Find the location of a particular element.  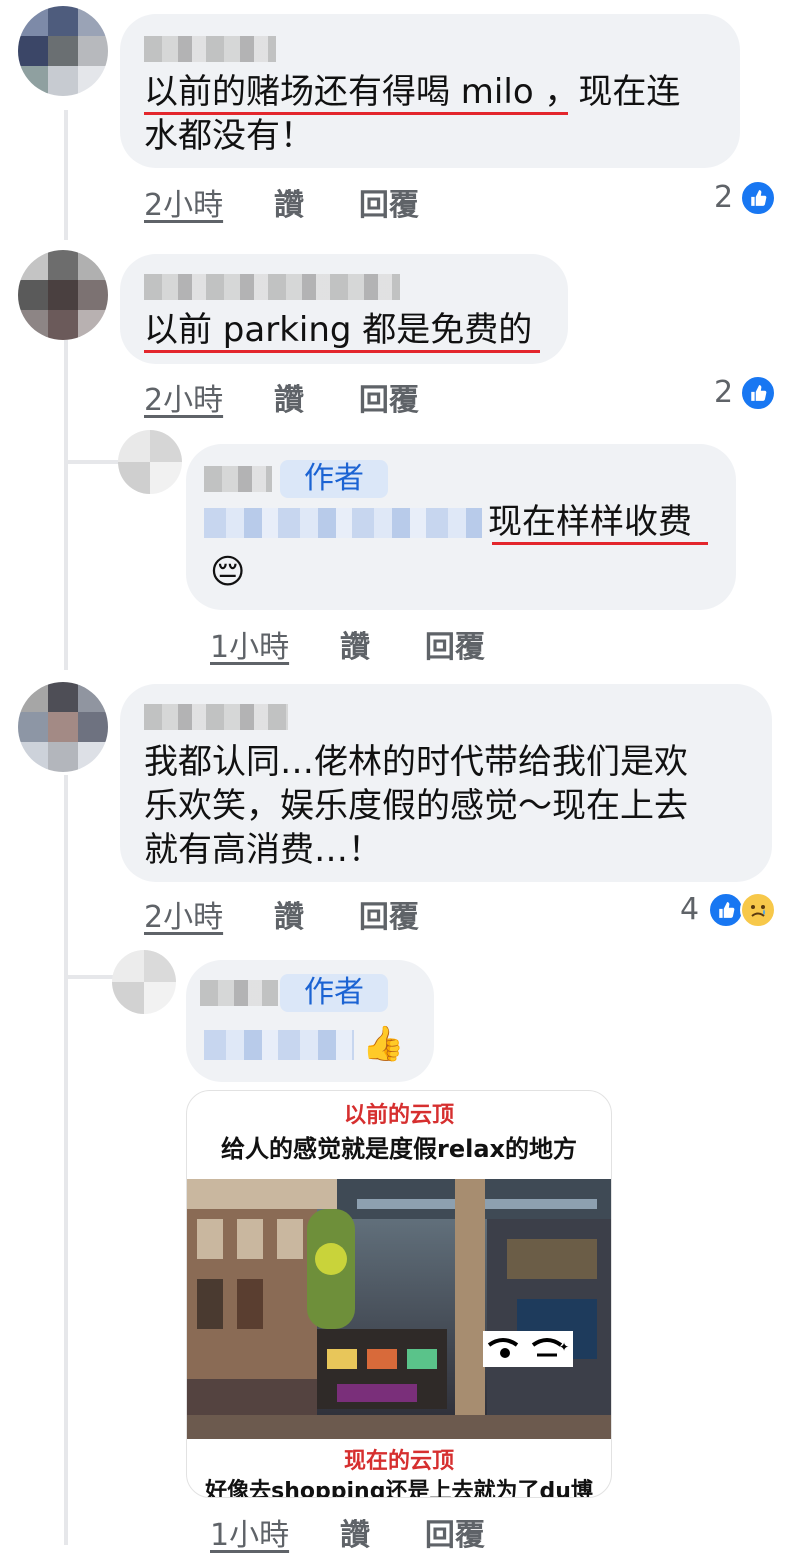

image-caption-bottom-red: 现在的云顶 is located at coordinates (398, 1461).